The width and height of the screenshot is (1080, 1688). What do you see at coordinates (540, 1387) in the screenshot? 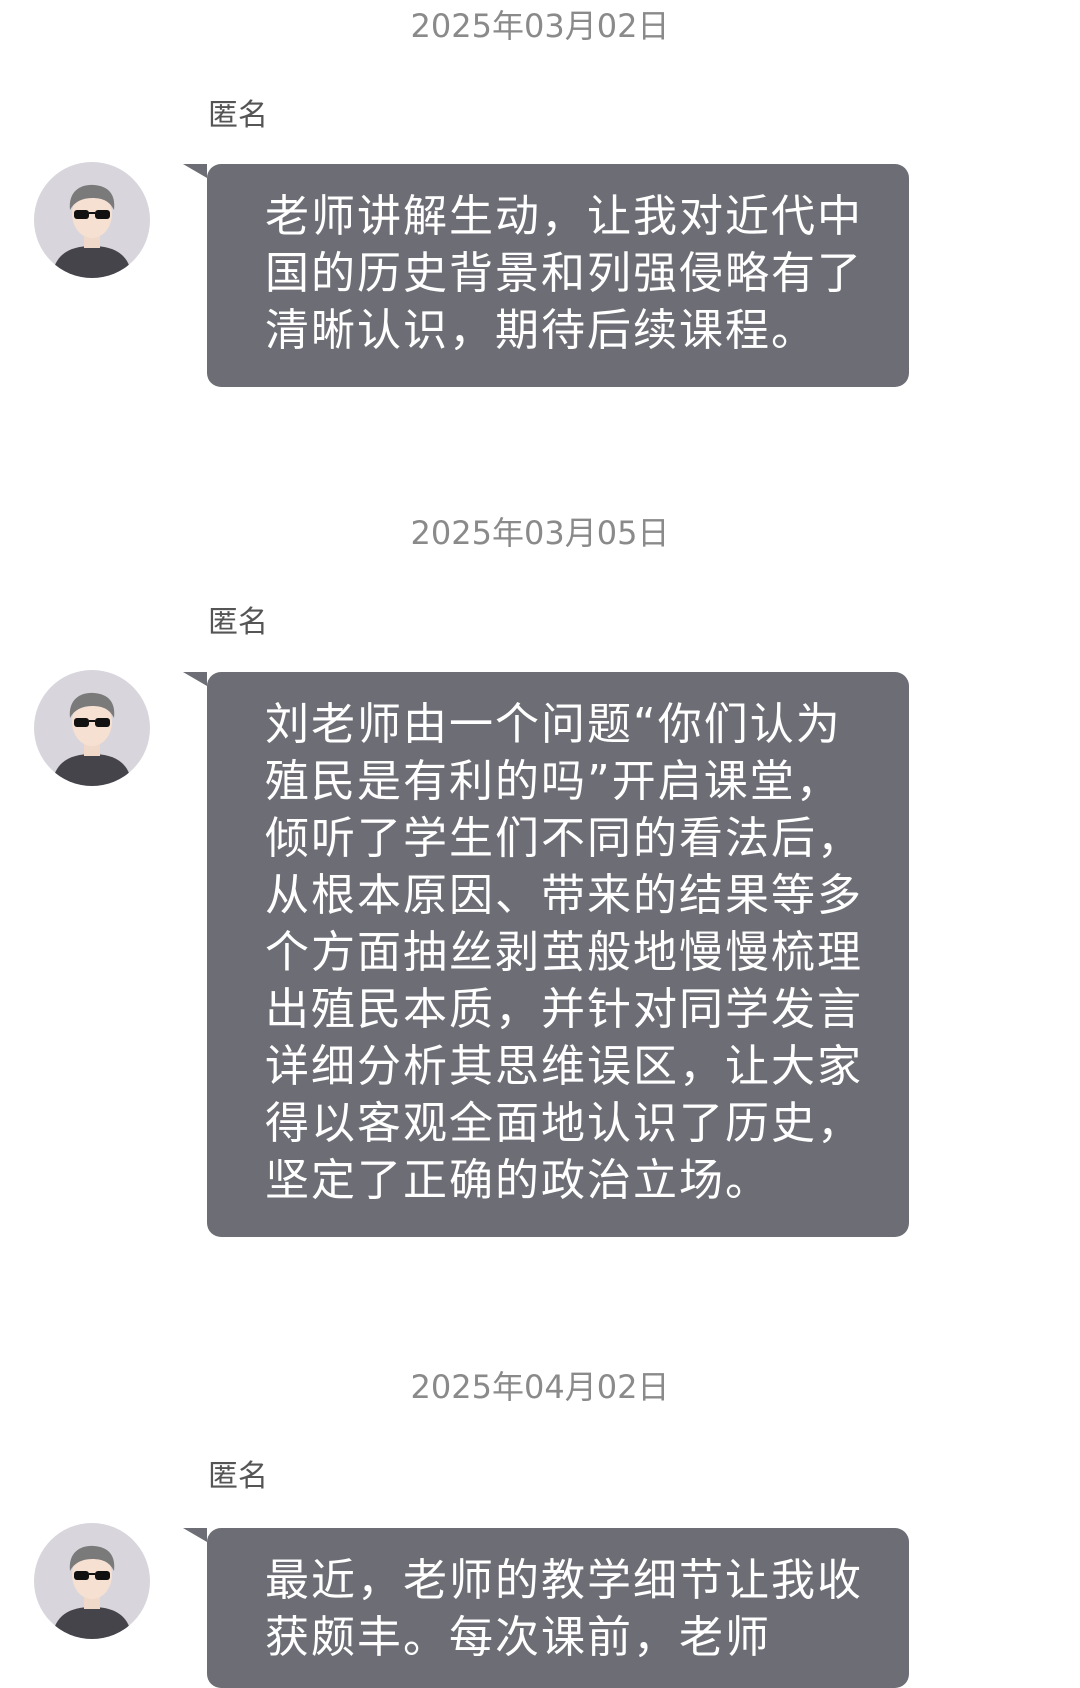
I see `message-date: 2025年04月02日` at bounding box center [540, 1387].